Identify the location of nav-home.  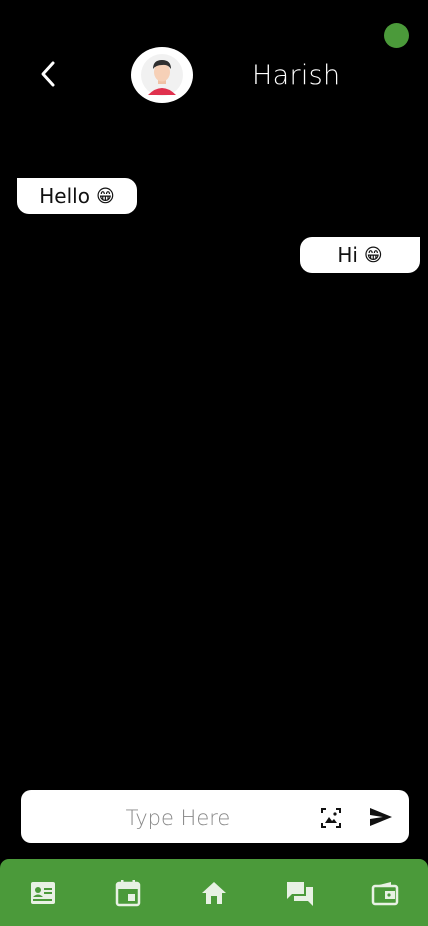
(214, 893).